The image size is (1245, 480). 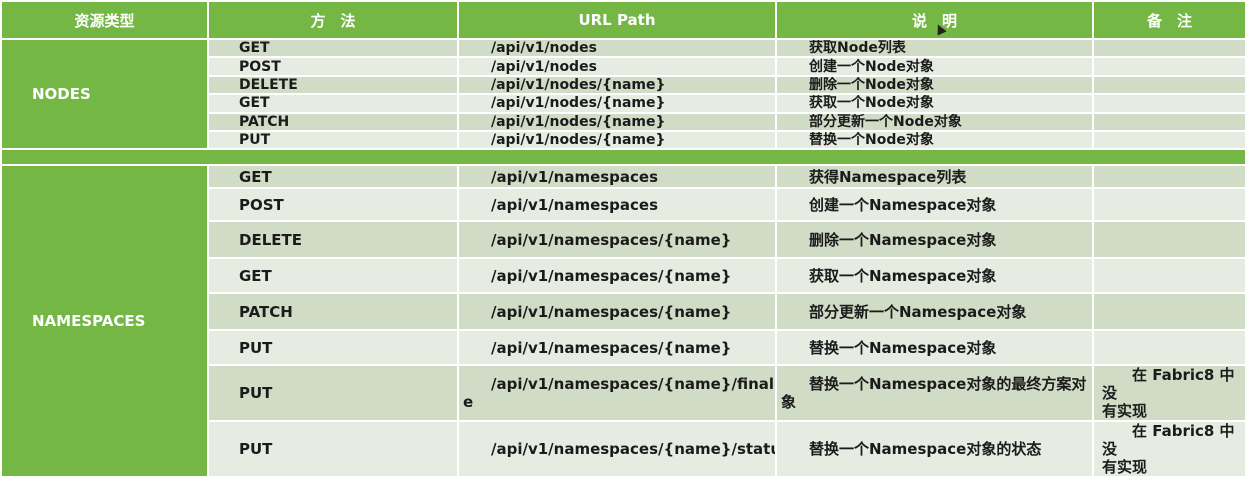 What do you see at coordinates (934, 312) in the screenshot?
I see `description-cell: 部分更新一个Namespace对象` at bounding box center [934, 312].